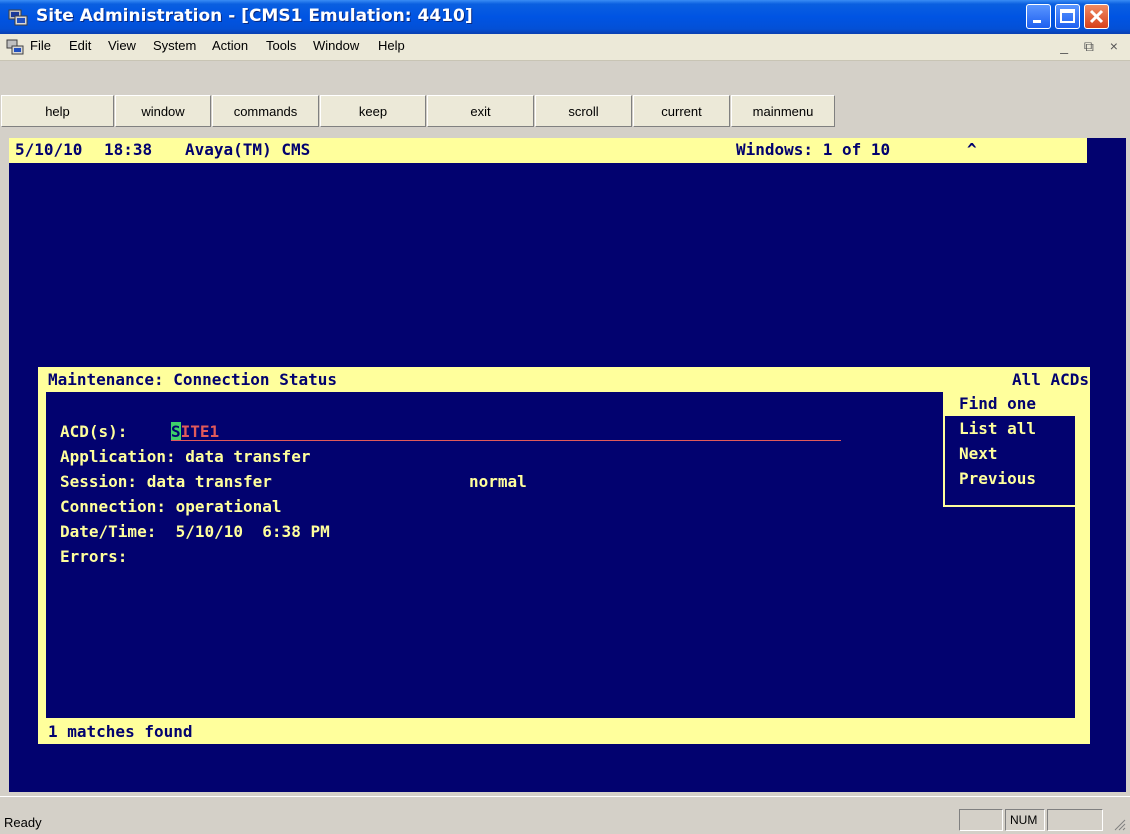  What do you see at coordinates (498, 481) in the screenshot?
I see `session-mode: normal` at bounding box center [498, 481].